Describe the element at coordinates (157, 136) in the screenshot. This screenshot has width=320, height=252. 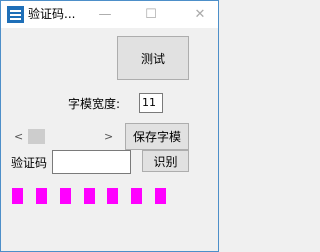
I see `save-glyph-button: 保存字模` at that location.